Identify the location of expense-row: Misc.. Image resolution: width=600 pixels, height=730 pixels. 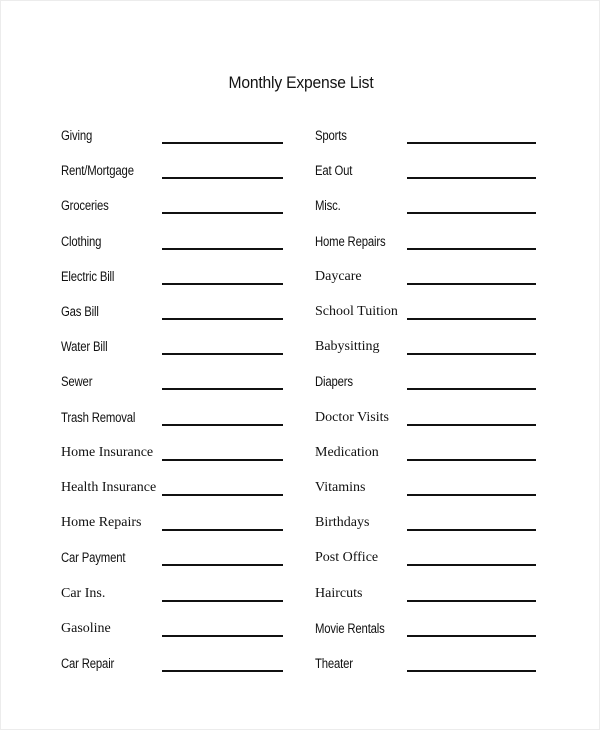
(300, 208).